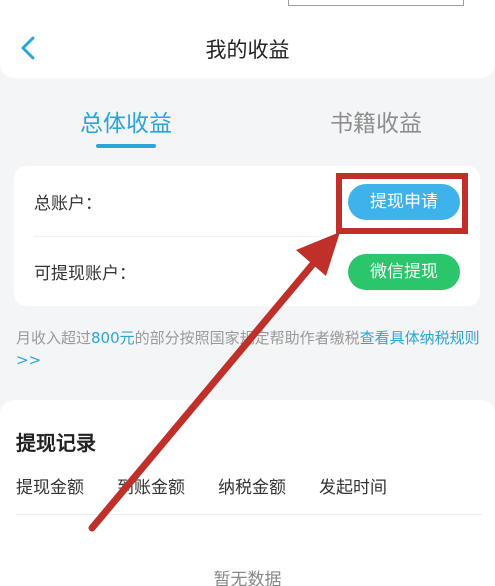 This screenshot has width=495, height=586. What do you see at coordinates (247, 578) in the screenshot?
I see `empty-state-text: 暂无数据` at bounding box center [247, 578].